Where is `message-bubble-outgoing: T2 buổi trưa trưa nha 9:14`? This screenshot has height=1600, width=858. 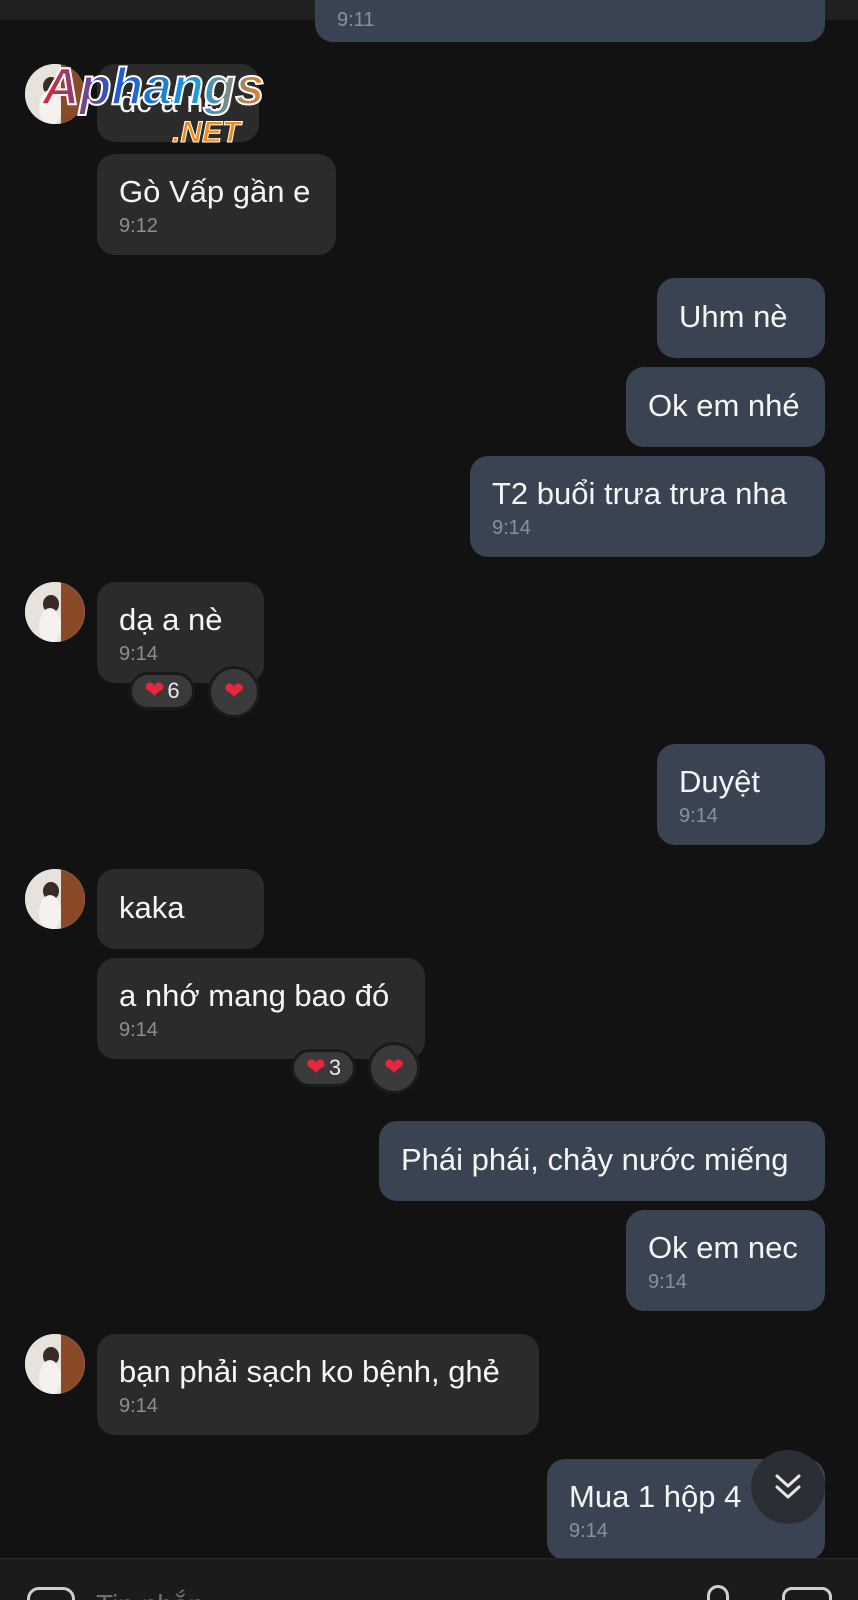
message-bubble-outgoing: T2 buổi trưa trưa nha 9:14 is located at coordinates (647, 506).